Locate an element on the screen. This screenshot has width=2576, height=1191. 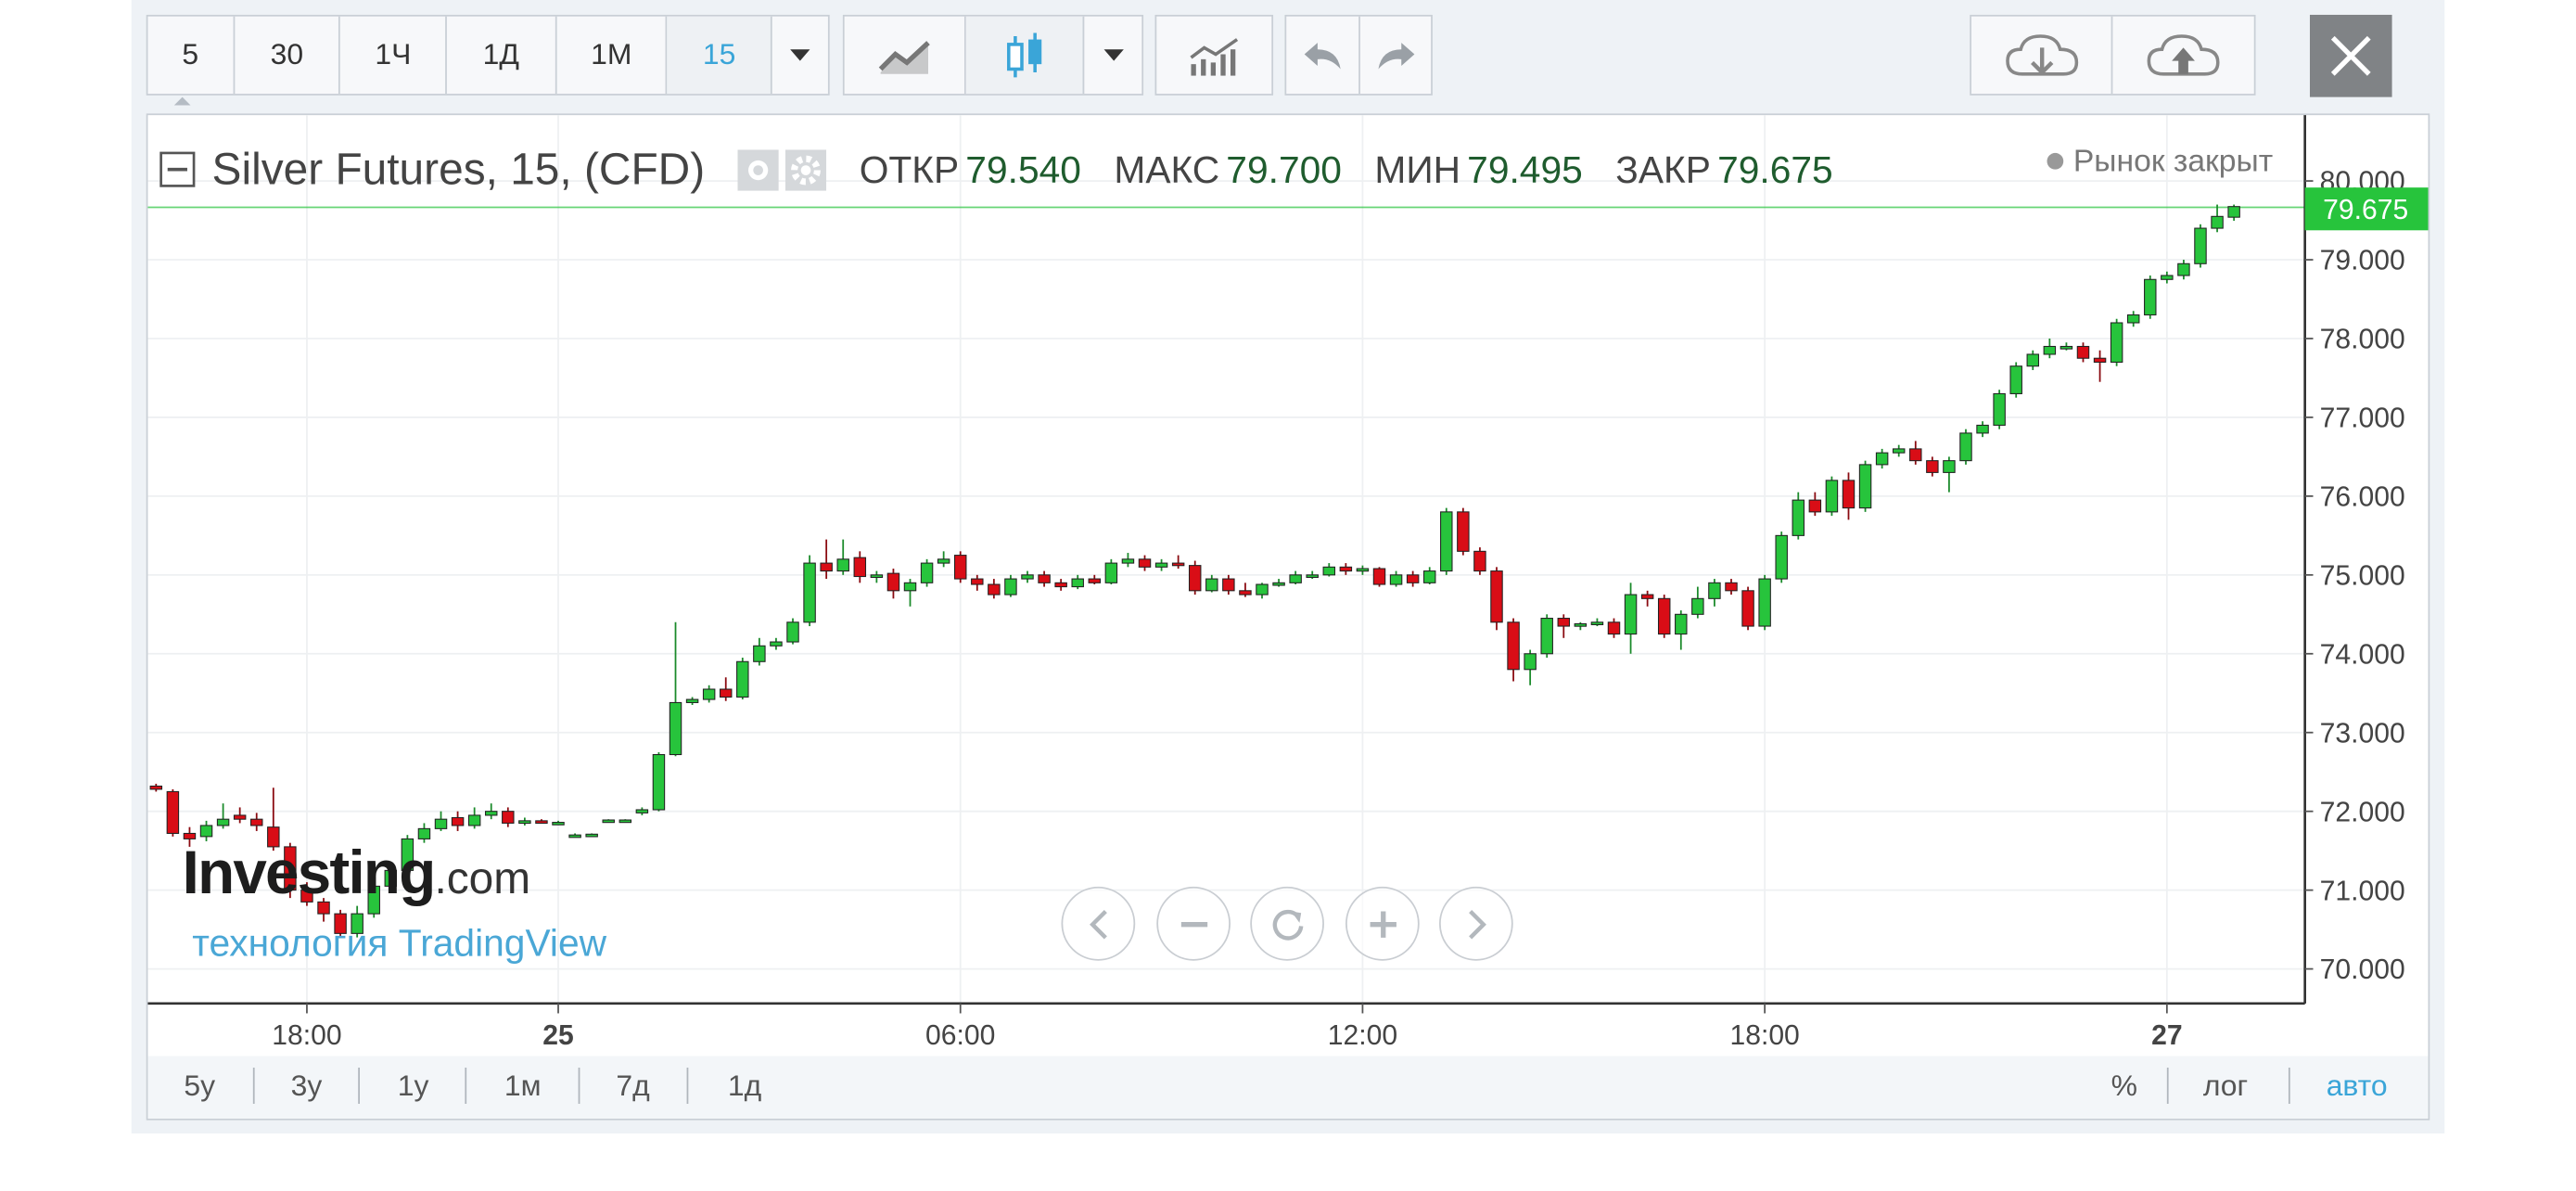
y-tick-label: 70.000 is located at coordinates (2362, 970).